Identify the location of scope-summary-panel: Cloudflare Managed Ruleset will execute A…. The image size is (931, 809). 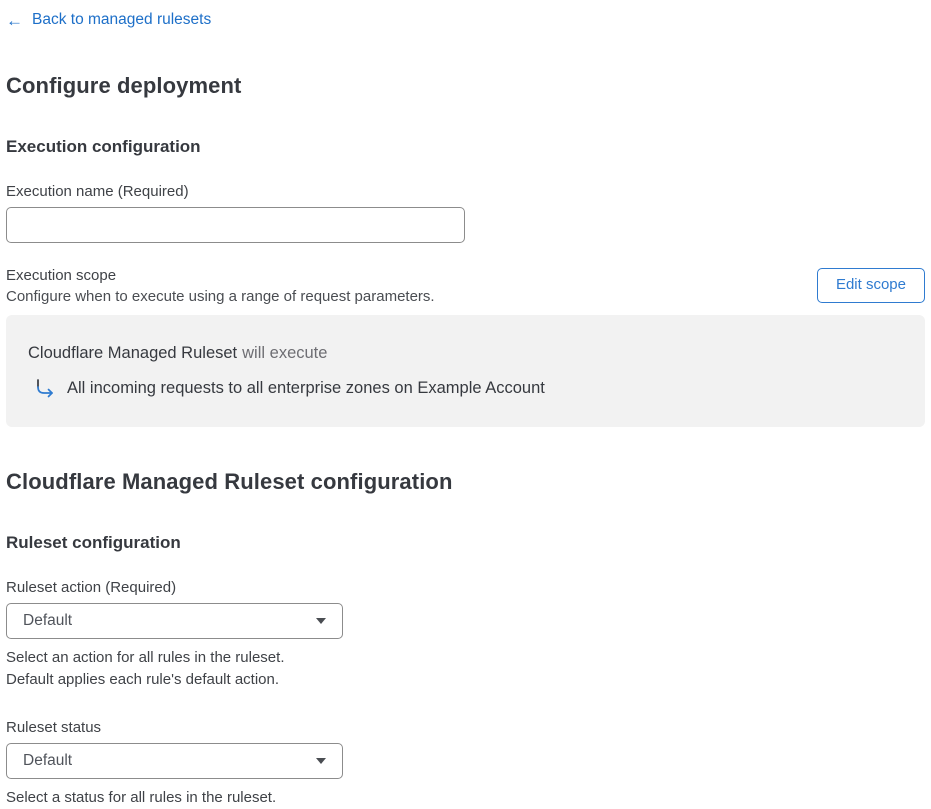
(465, 370).